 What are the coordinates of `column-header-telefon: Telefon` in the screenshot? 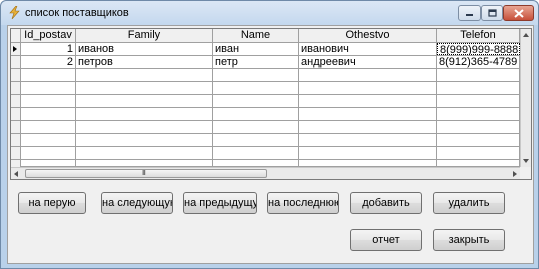 It's located at (478, 36).